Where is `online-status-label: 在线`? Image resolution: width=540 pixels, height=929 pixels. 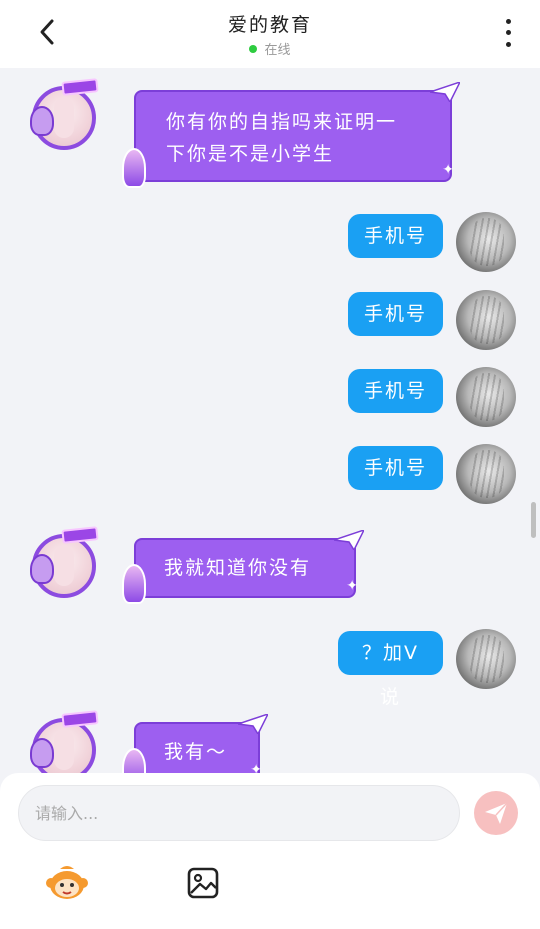 online-status-label: 在线 is located at coordinates (277, 50).